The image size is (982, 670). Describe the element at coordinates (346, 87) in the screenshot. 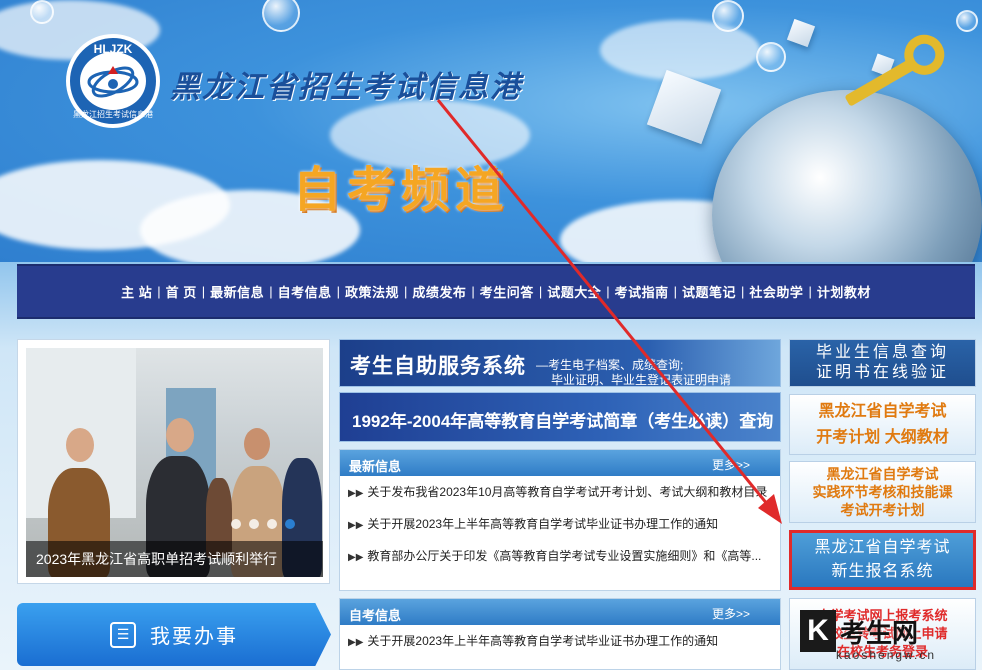

I see `site-title: 黑龙江省招生考试信息港` at that location.